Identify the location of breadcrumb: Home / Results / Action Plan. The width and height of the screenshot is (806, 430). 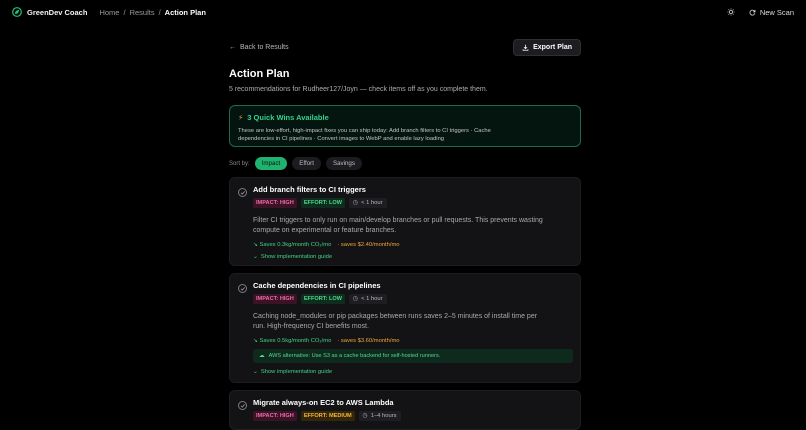
(152, 12).